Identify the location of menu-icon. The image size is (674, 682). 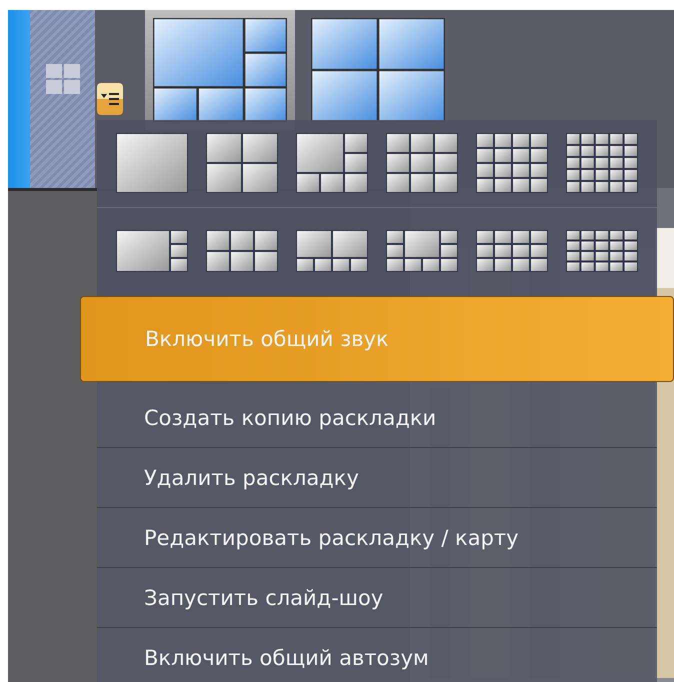
(110, 99).